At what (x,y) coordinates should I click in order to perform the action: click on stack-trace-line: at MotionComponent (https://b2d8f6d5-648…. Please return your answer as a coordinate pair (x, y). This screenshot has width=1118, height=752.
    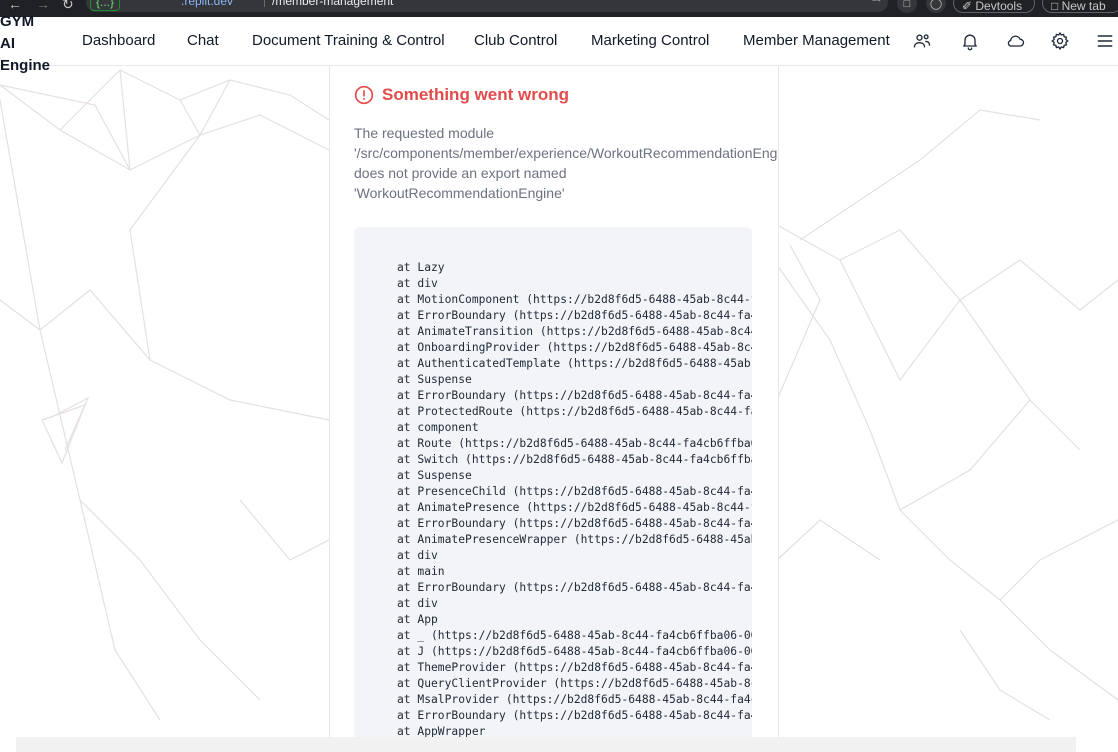
    Looking at the image, I should click on (574, 299).